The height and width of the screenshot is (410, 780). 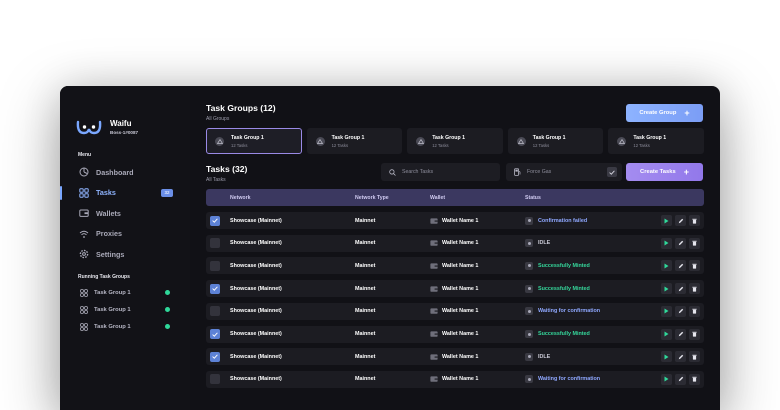 What do you see at coordinates (125, 254) in the screenshot?
I see `sidebar-item-settings: Settings` at bounding box center [125, 254].